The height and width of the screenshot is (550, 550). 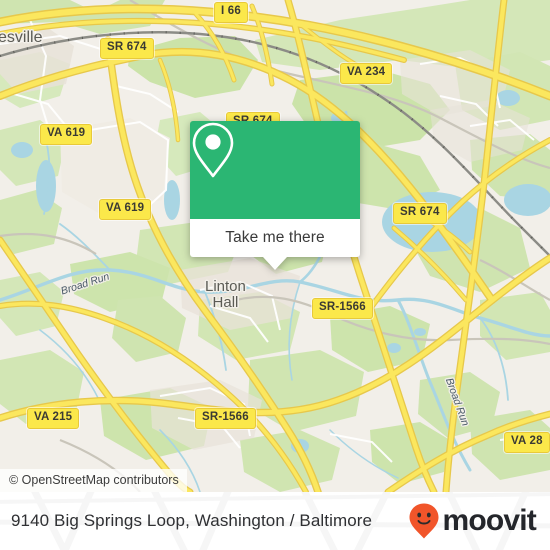 What do you see at coordinates (424, 521) in the screenshot?
I see `moovit-smiley-pin-icon` at bounding box center [424, 521].